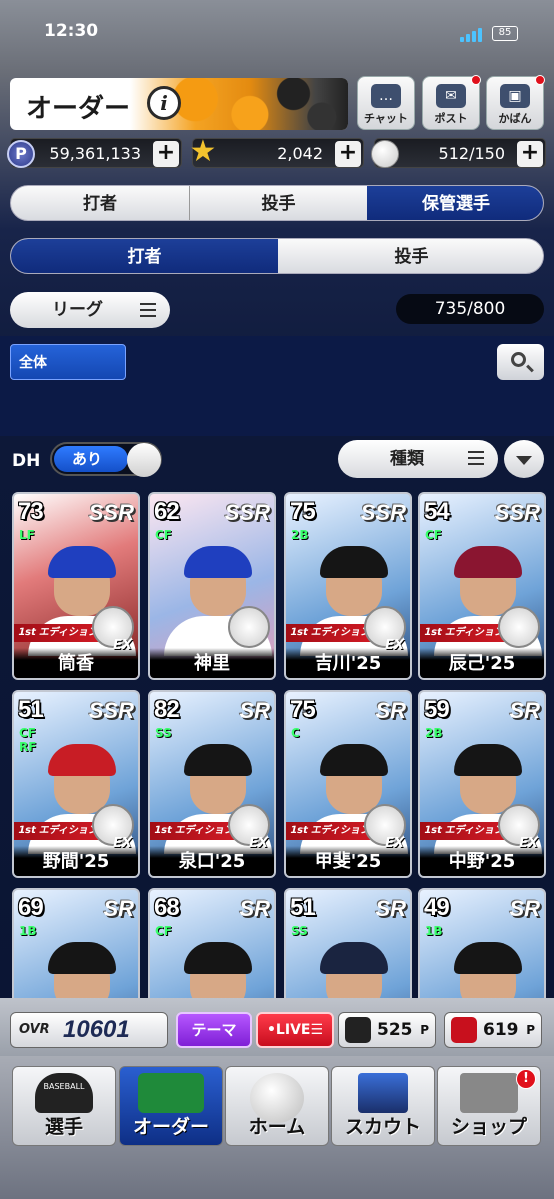  I want to click on card-player-name: 泉口'25, so click(212, 861).